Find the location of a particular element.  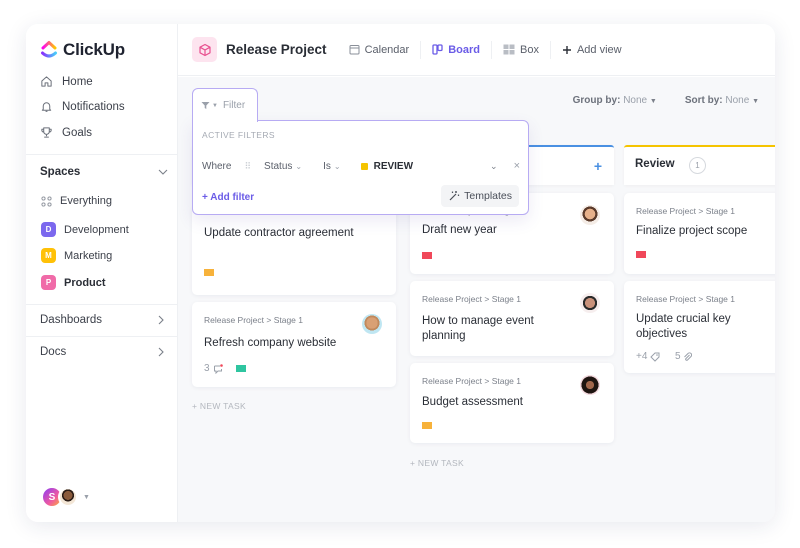

space-item-development: D Development is located at coordinates (85, 229).